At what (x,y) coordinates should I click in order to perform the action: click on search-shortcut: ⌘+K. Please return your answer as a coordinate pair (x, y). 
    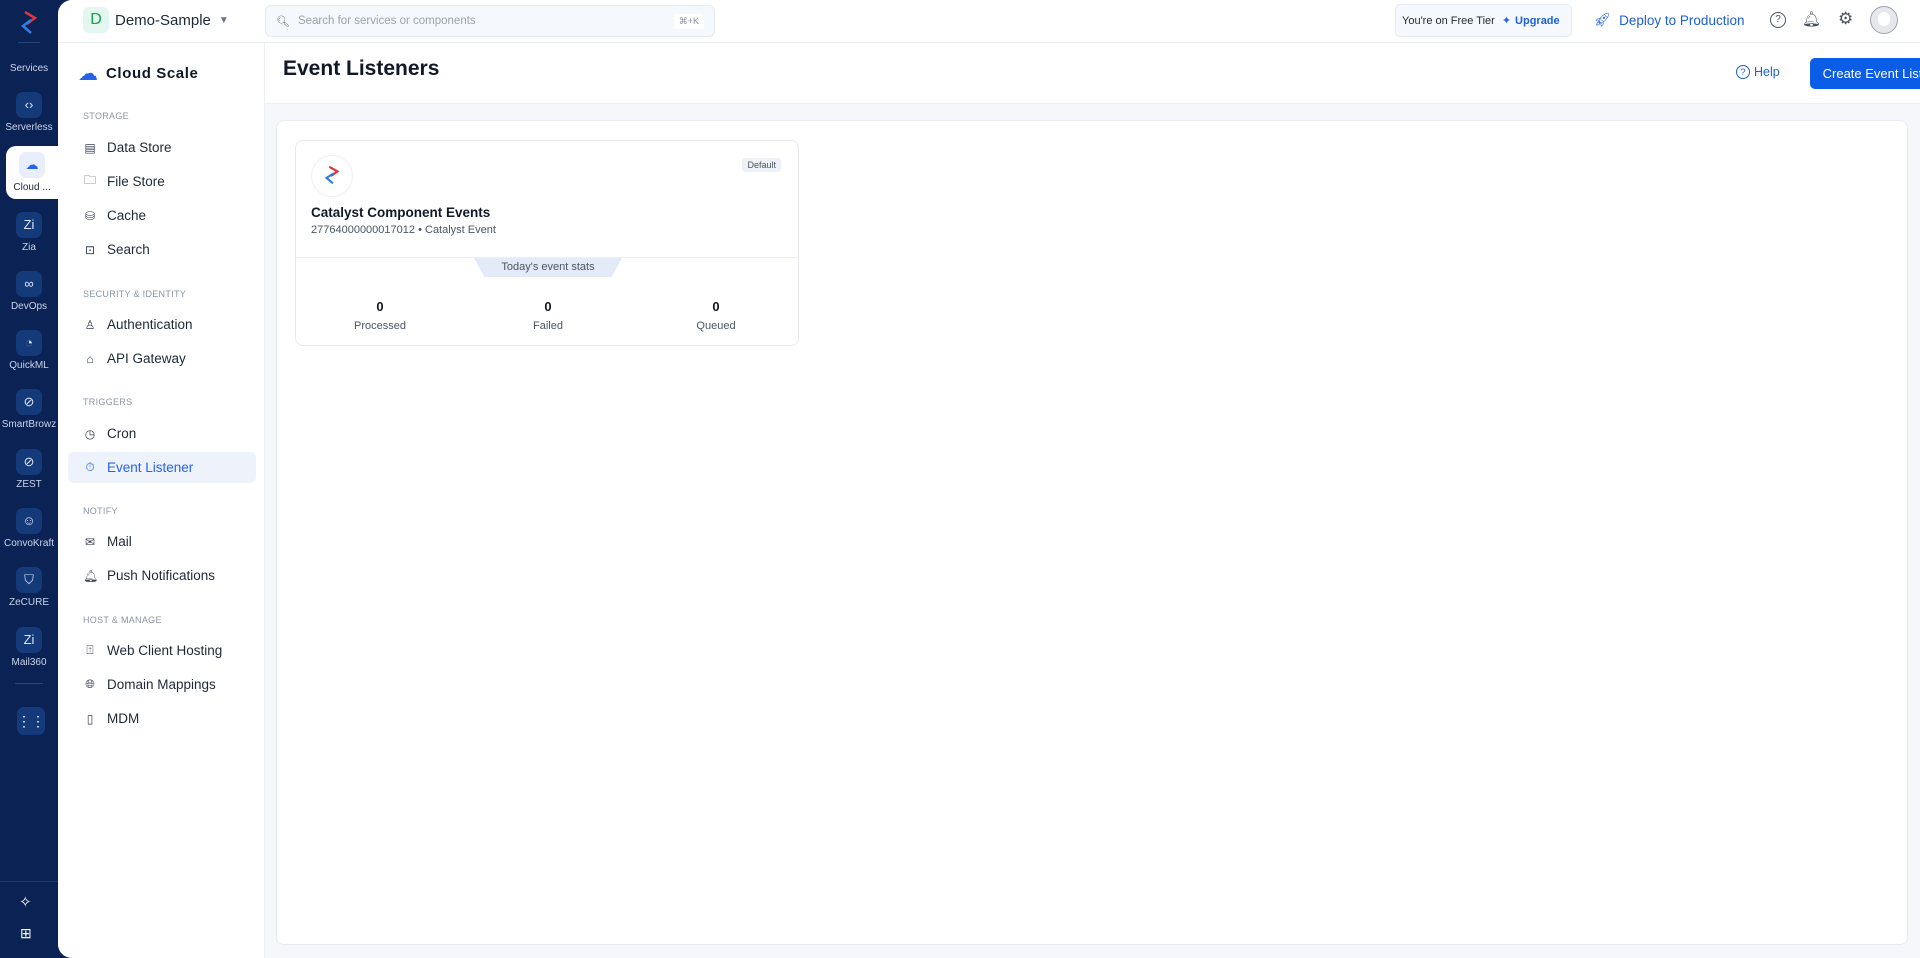
    Looking at the image, I should click on (688, 21).